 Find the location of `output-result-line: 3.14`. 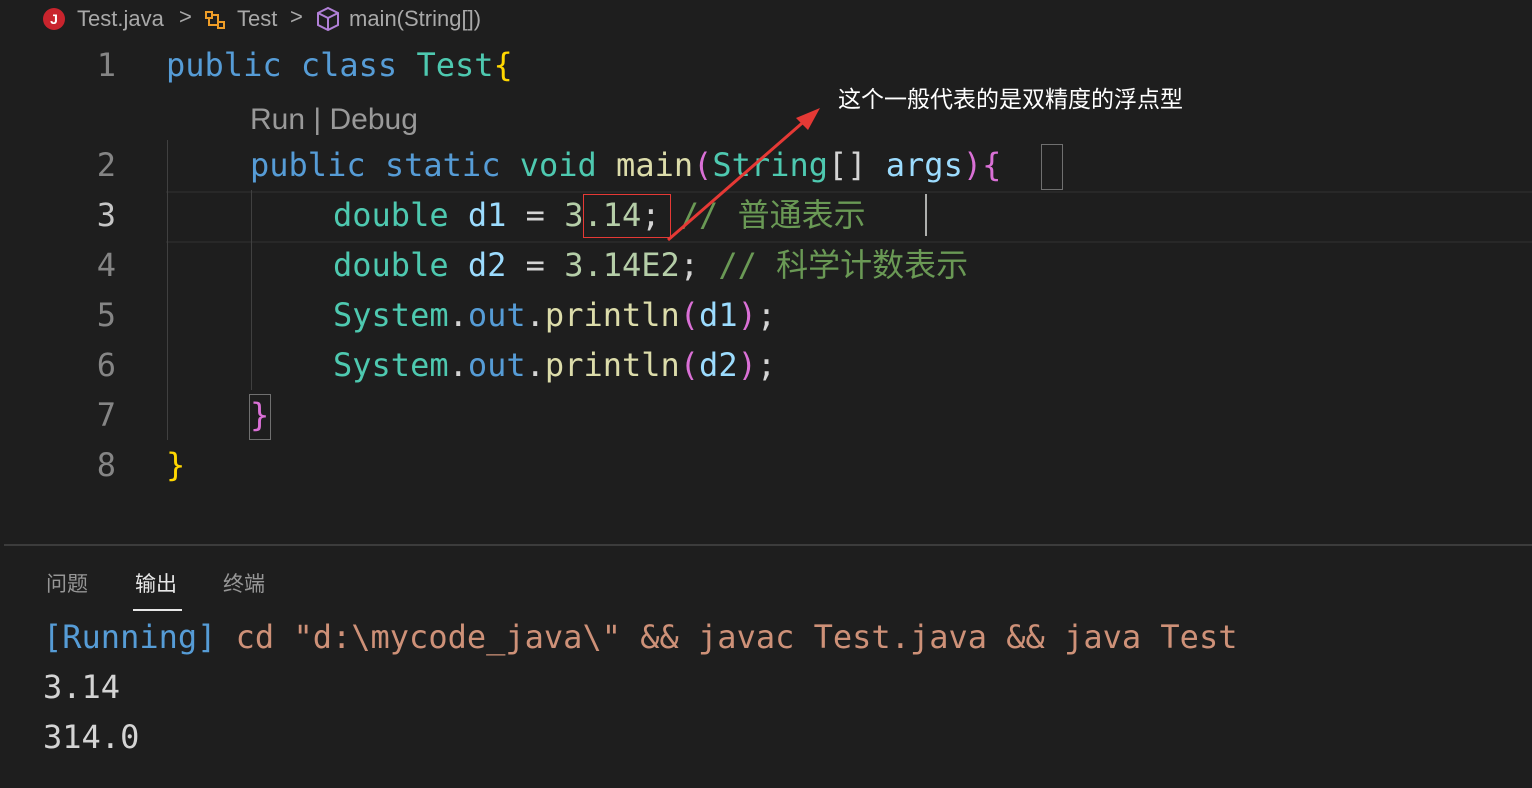

output-result-line: 3.14 is located at coordinates (82, 687).